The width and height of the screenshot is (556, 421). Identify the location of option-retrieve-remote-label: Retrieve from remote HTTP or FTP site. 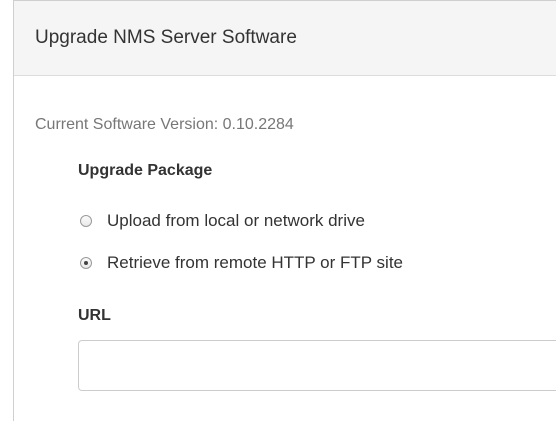
(255, 262).